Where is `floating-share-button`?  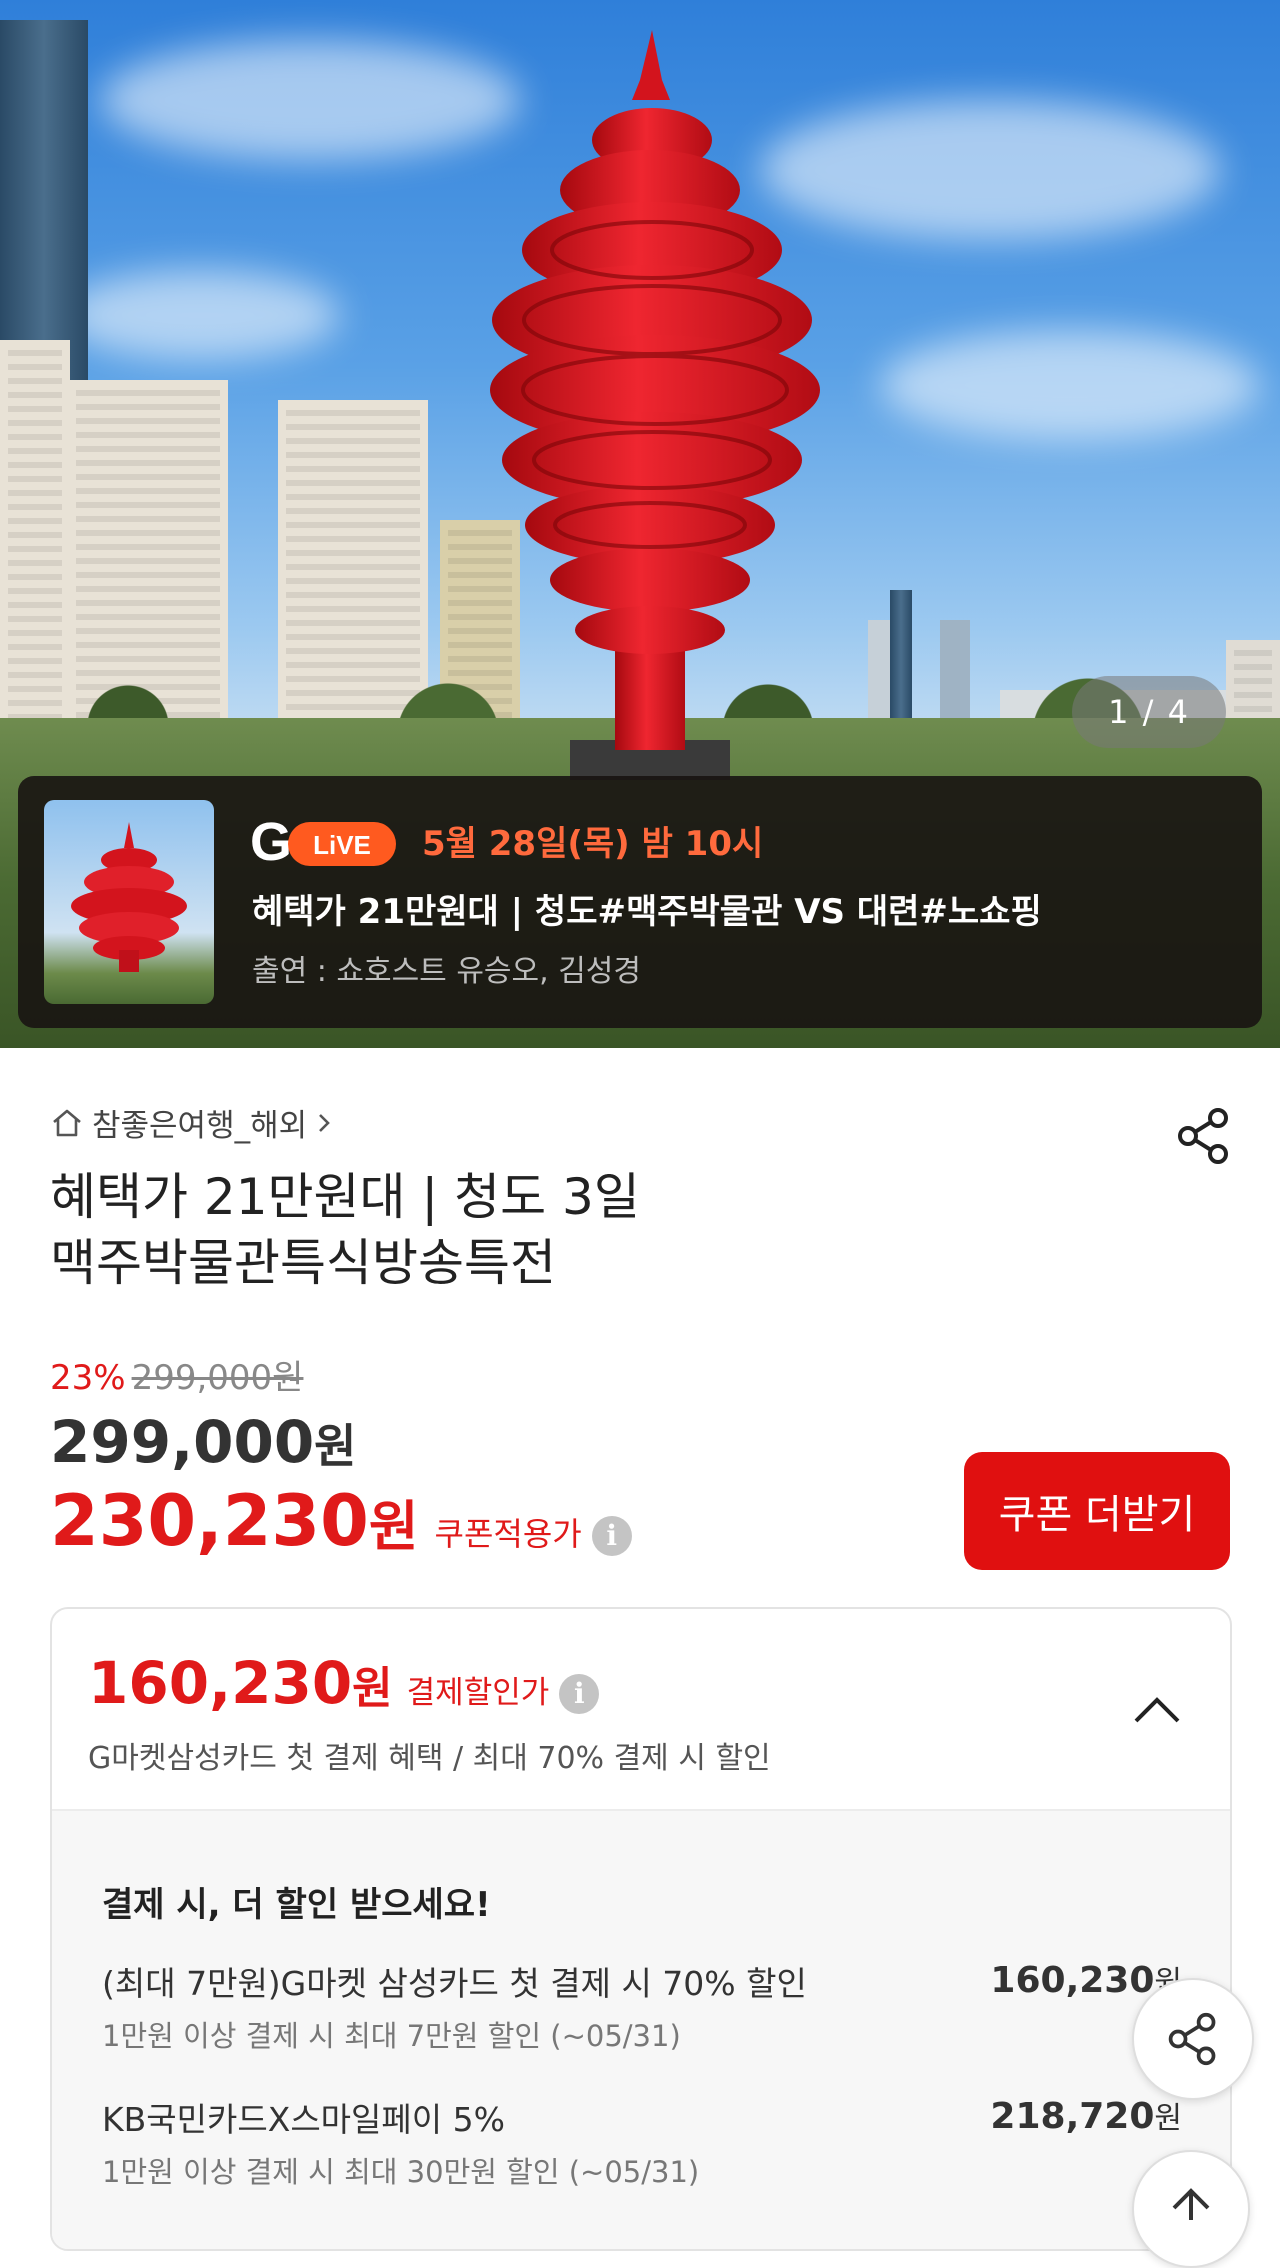
floating-share-button is located at coordinates (1193, 2039).